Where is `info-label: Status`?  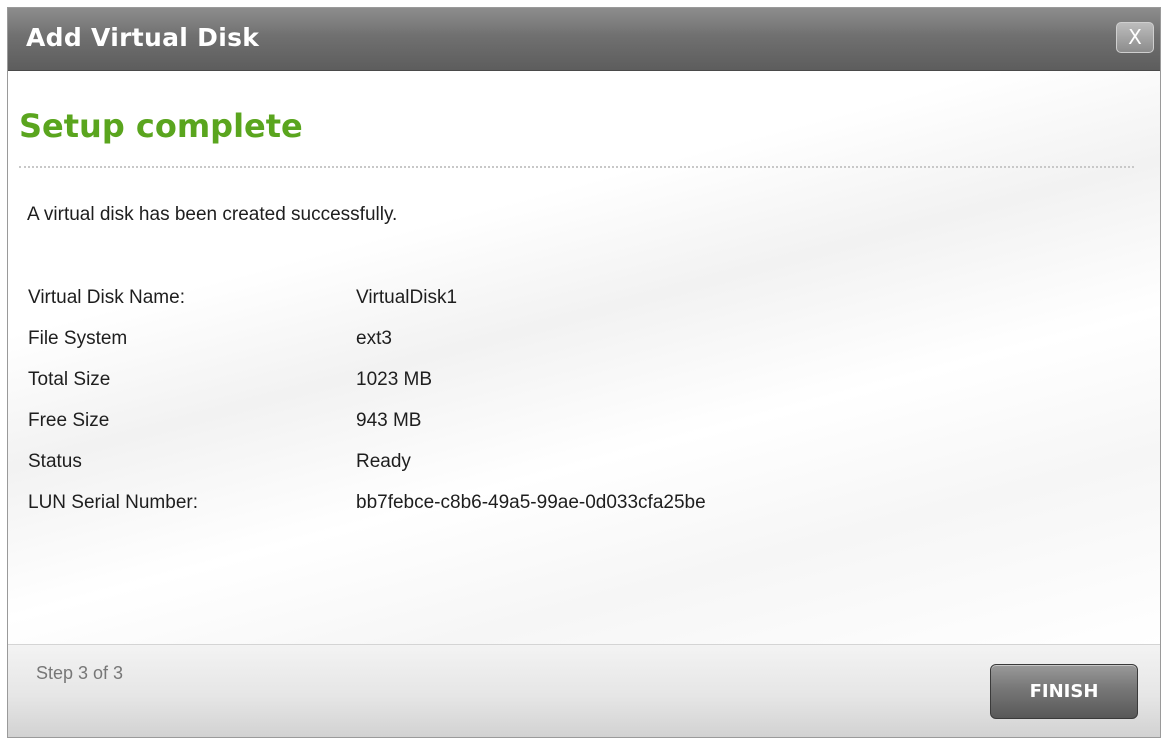
info-label: Status is located at coordinates (55, 461).